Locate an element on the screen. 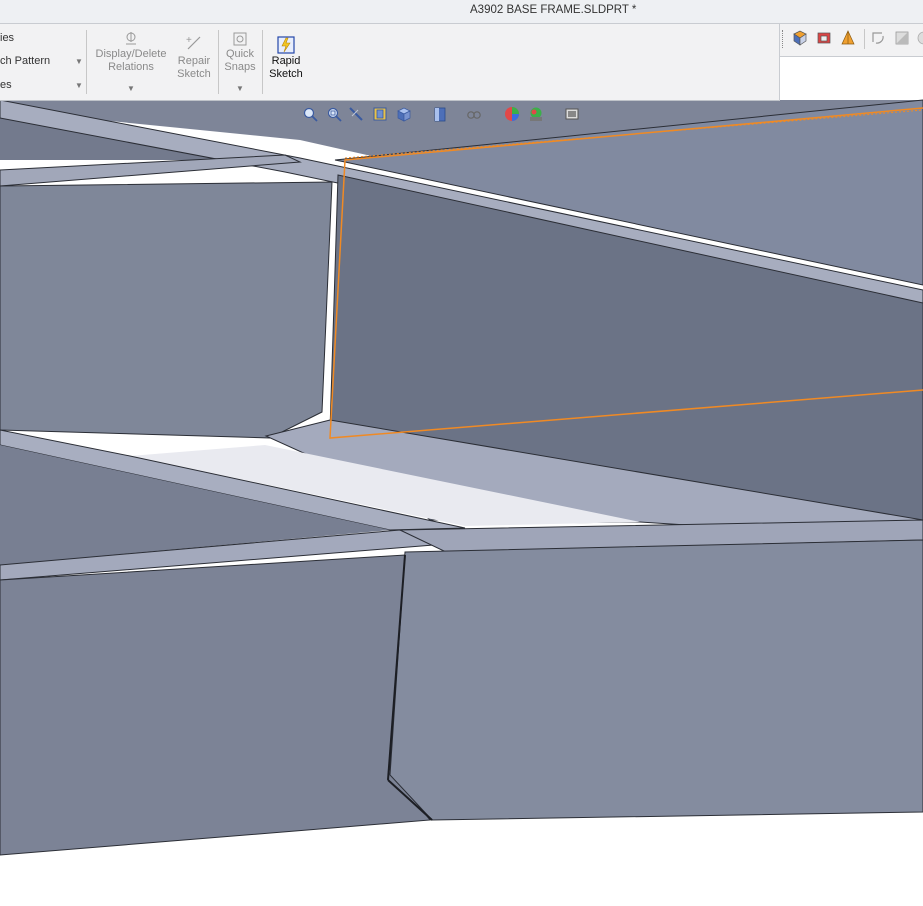  previous-view-icon is located at coordinates (356, 114).